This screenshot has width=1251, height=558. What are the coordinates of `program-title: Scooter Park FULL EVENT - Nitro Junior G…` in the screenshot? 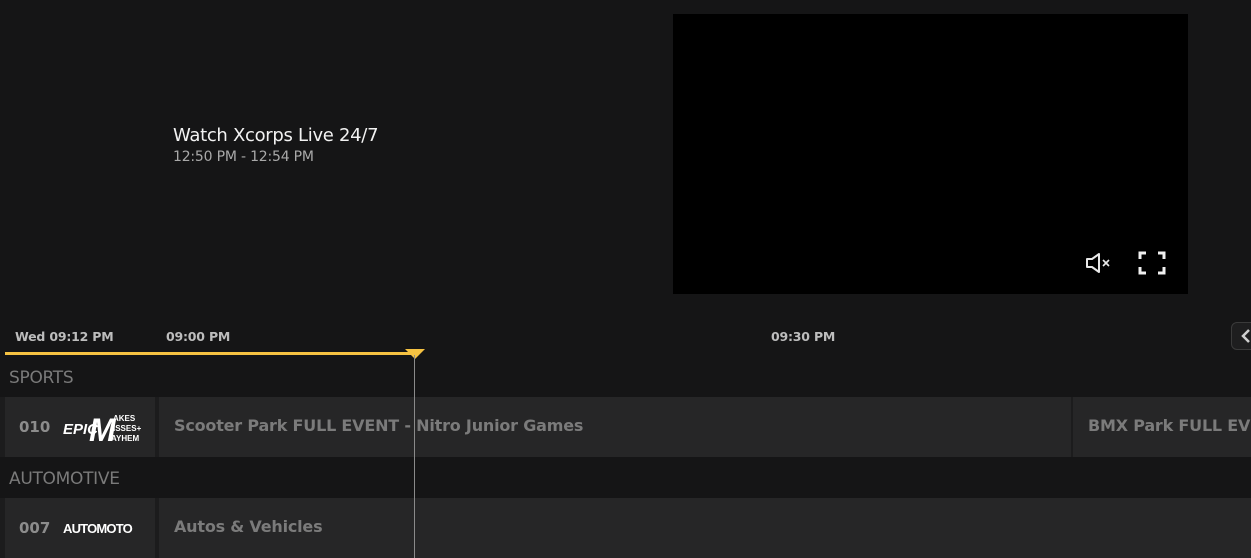 It's located at (379, 425).